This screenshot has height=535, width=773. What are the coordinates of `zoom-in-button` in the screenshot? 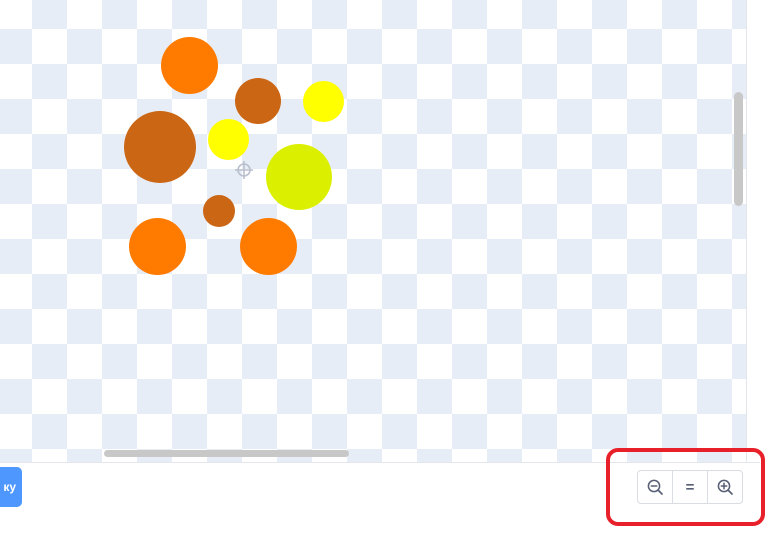 It's located at (724, 487).